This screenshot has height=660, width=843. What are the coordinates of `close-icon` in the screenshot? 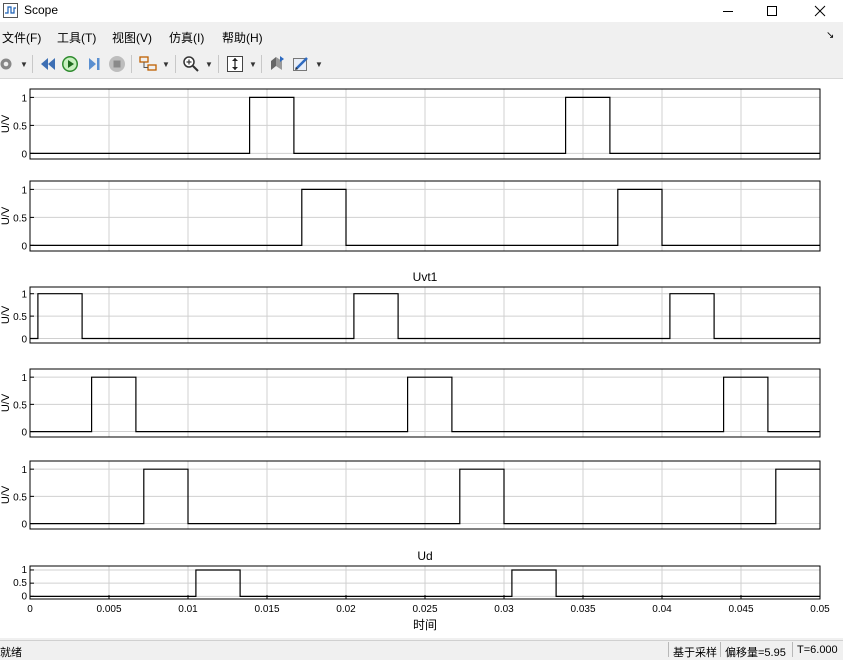 It's located at (820, 11).